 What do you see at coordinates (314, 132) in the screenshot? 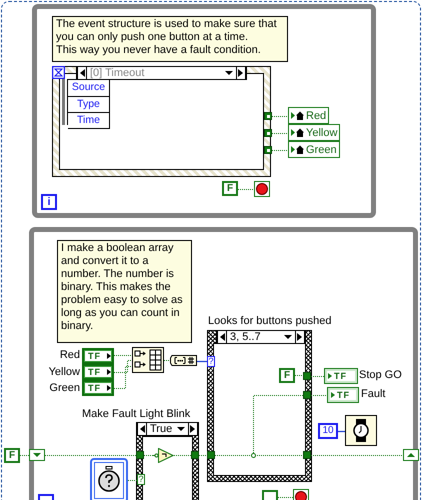
I see `local-variable: Yellow` at bounding box center [314, 132].